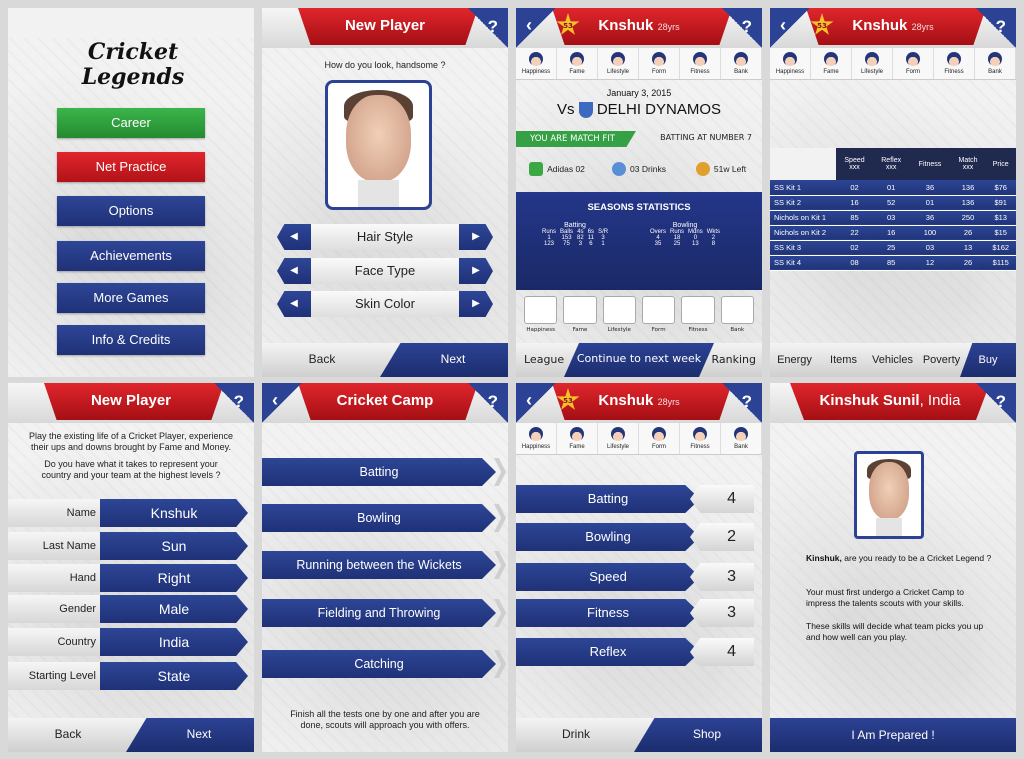 This screenshot has height=759, width=1024. I want to click on camp-batting-button: Batting, so click(379, 472).